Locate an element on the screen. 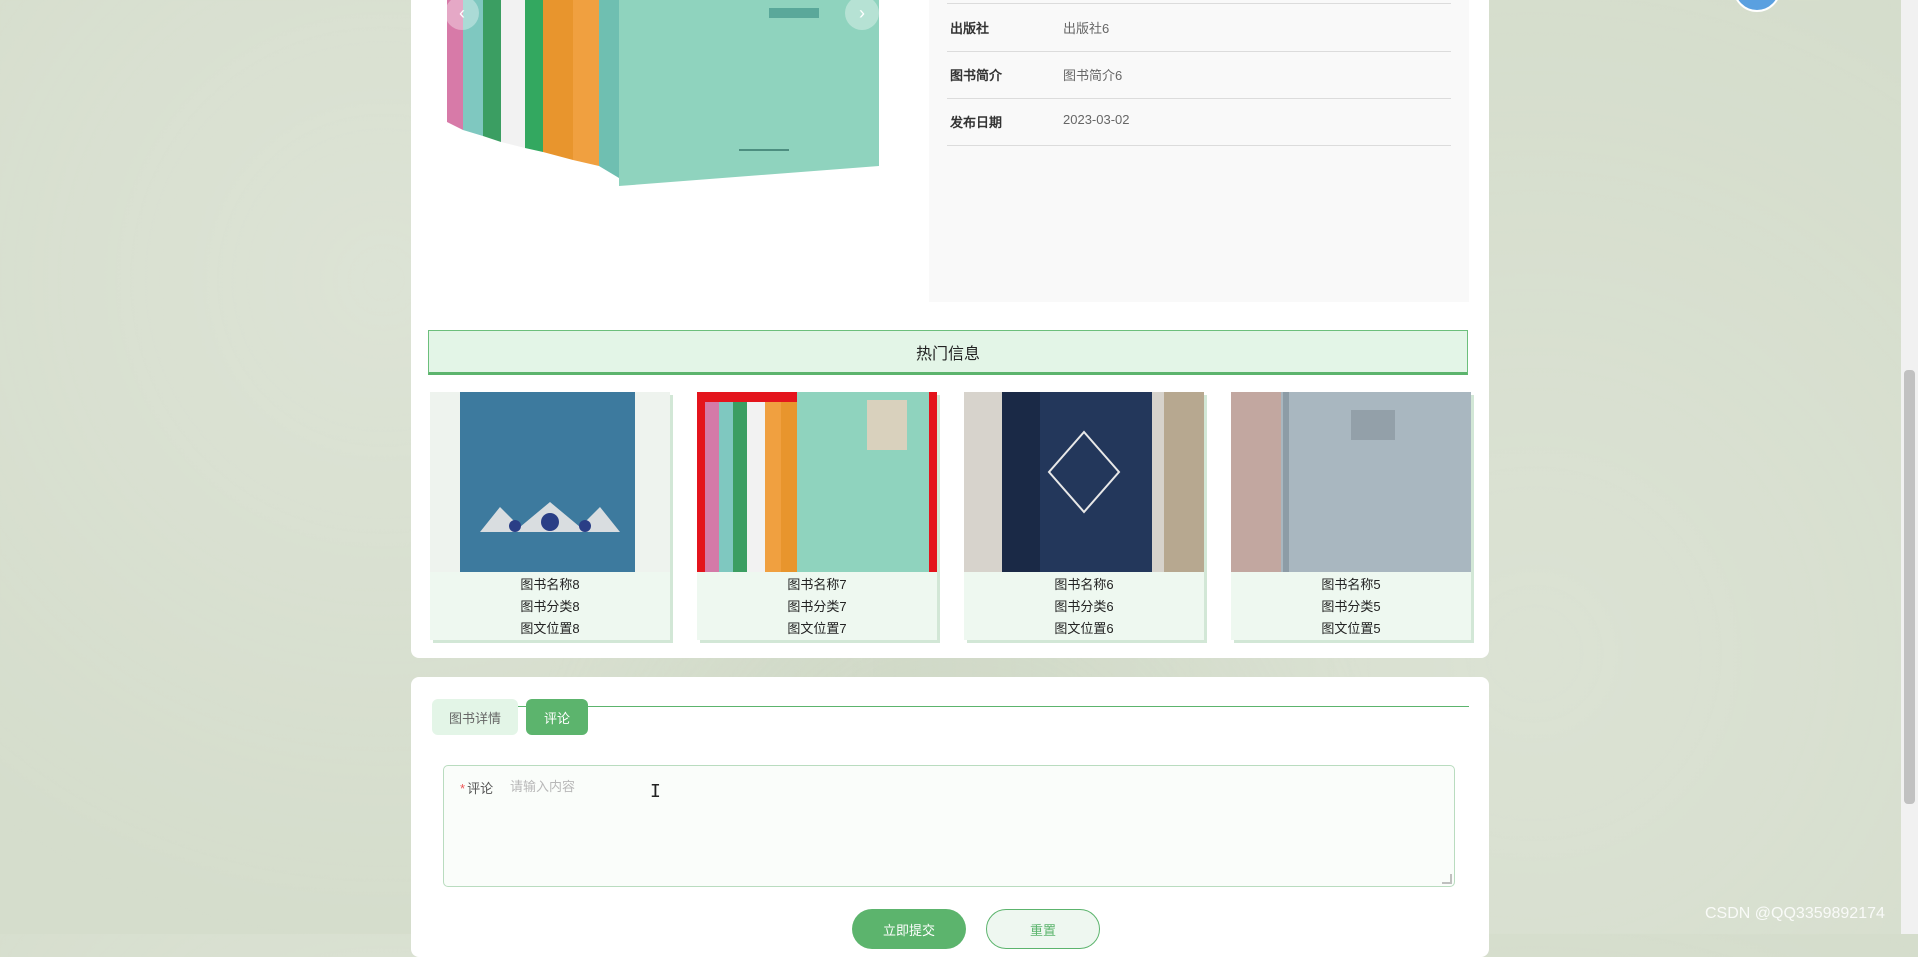 The width and height of the screenshot is (1918, 957). book-cover-image: ‹ › is located at coordinates (664, 97).